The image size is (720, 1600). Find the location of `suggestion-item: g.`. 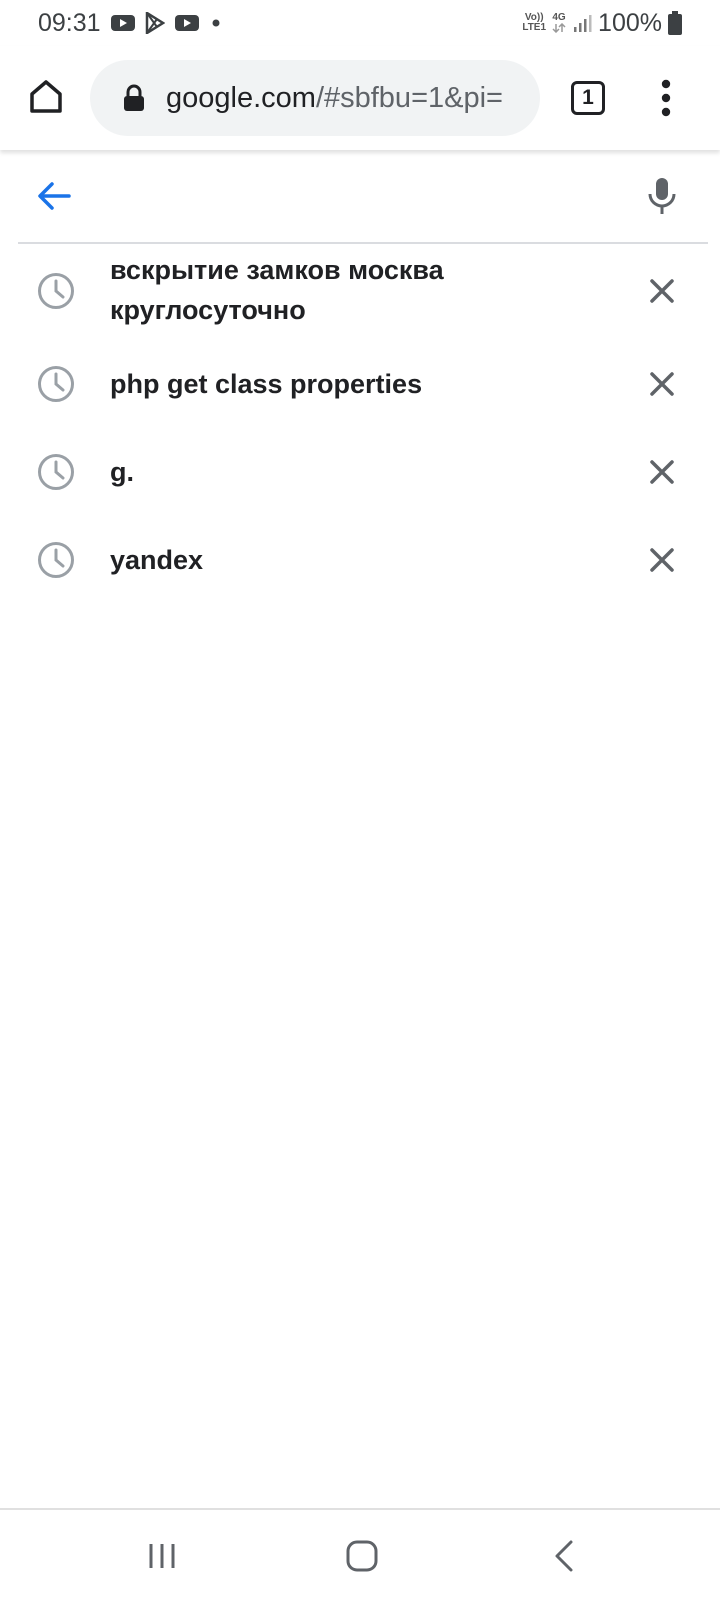

suggestion-item: g. is located at coordinates (360, 470).